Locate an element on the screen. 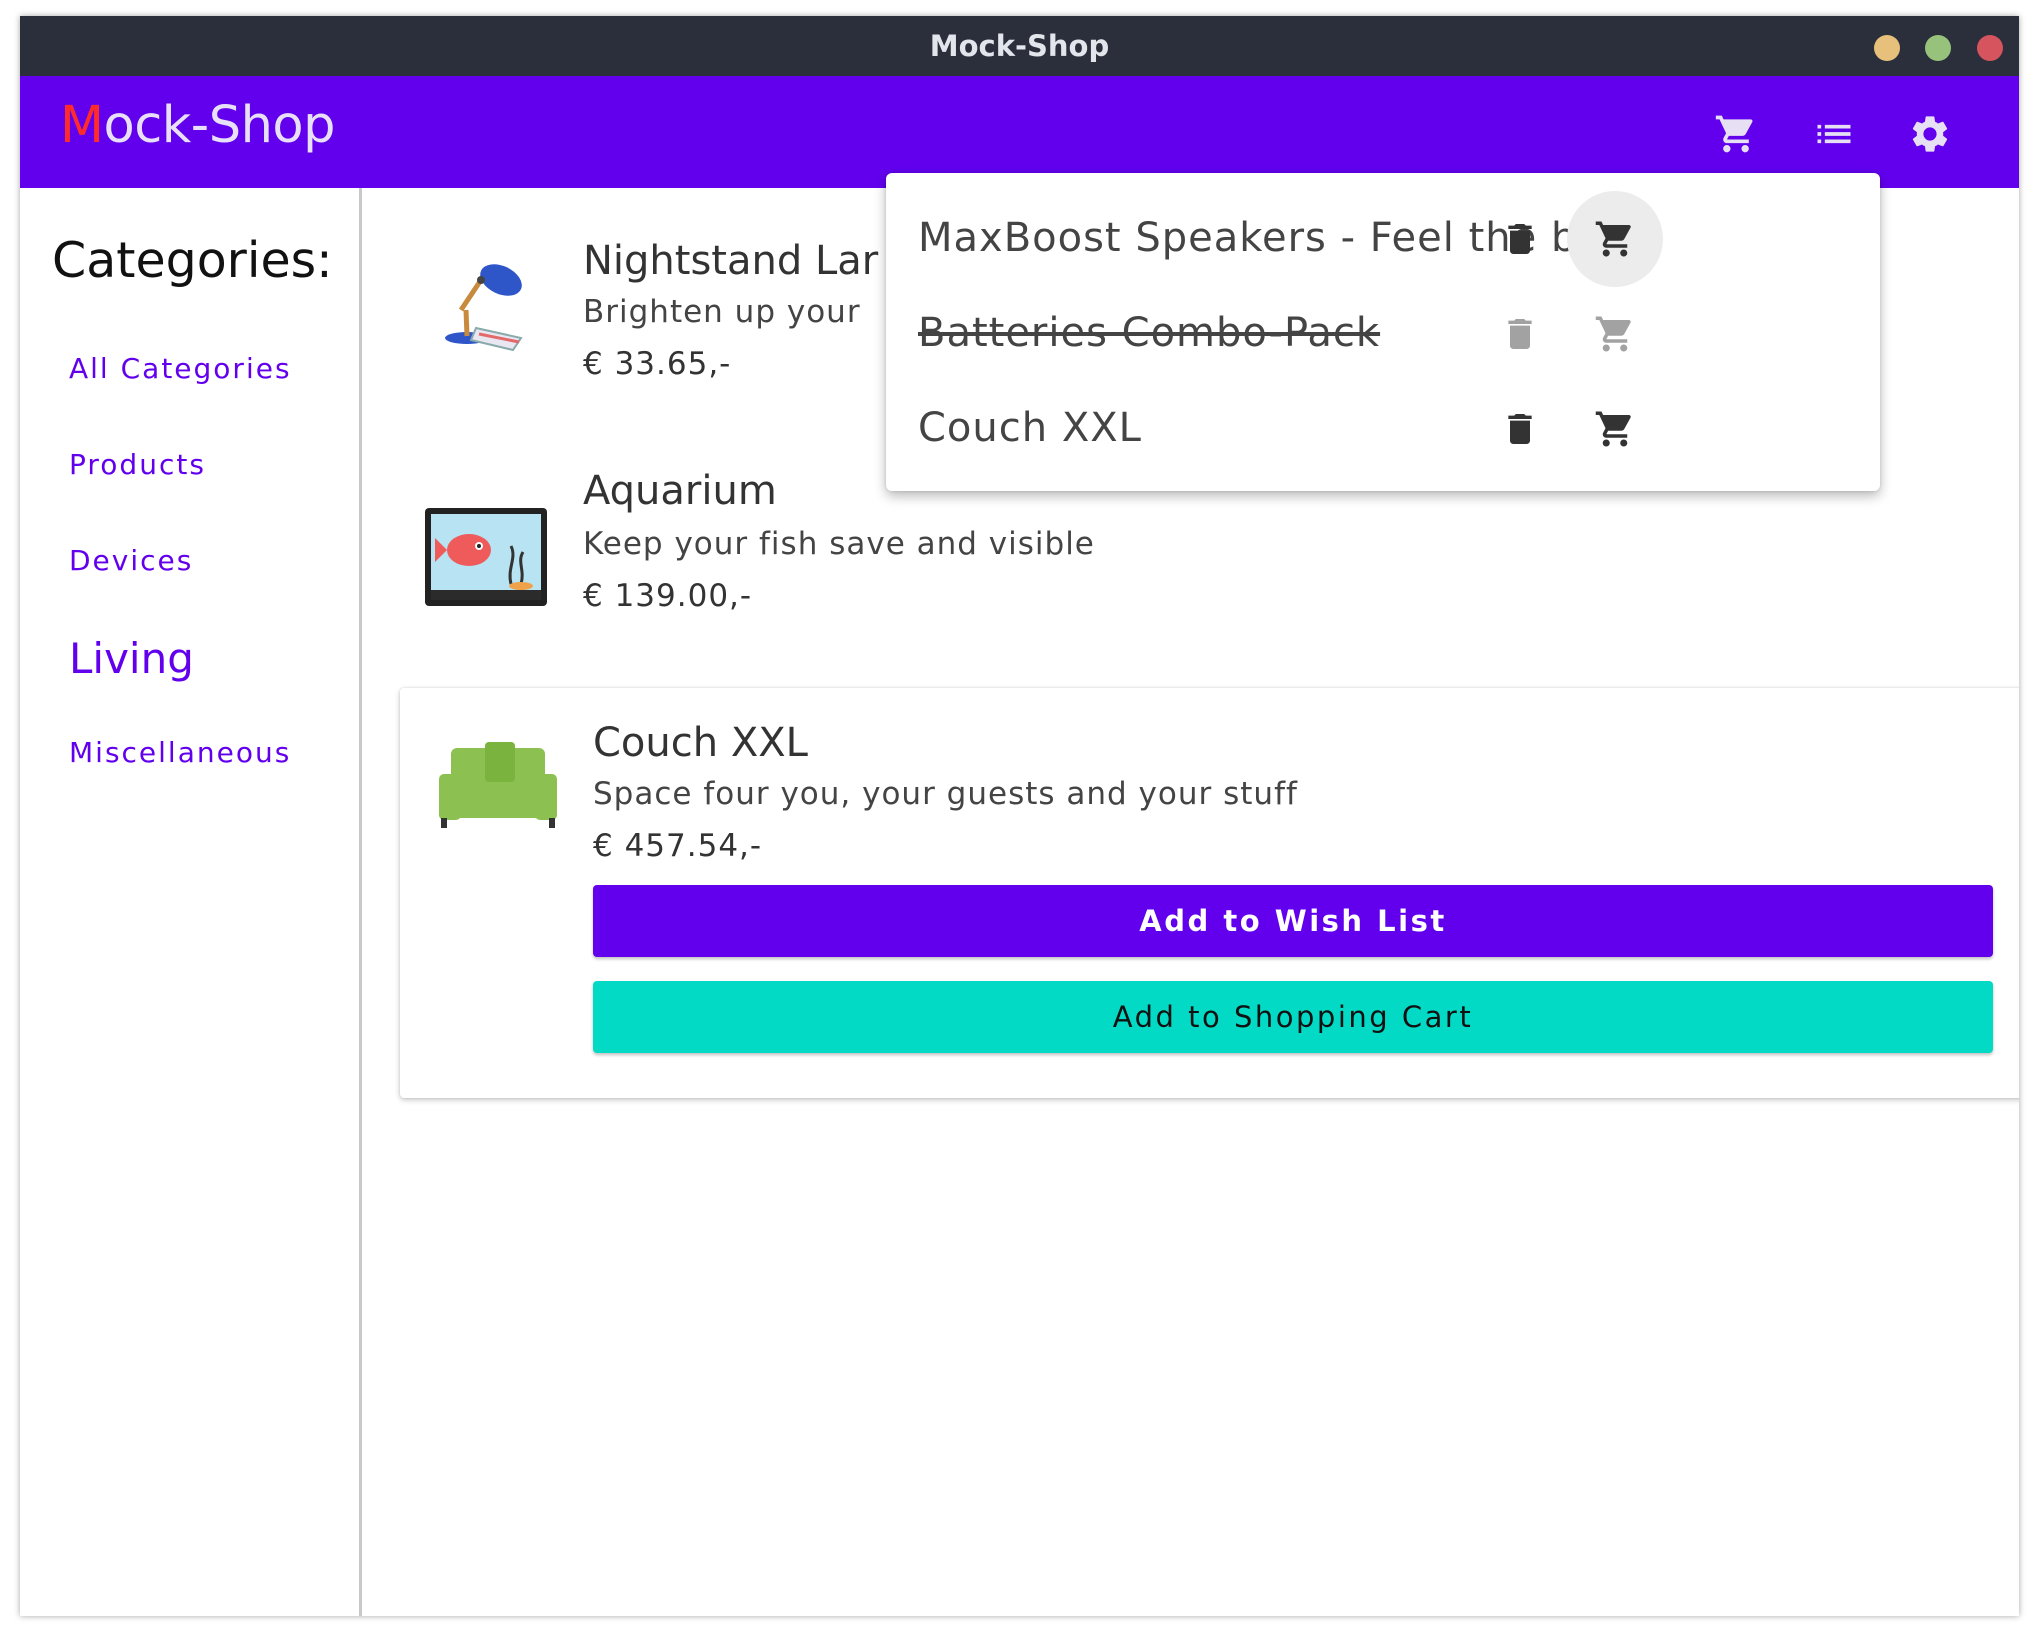 This screenshot has height=1636, width=2040. list-icon is located at coordinates (1834, 134).